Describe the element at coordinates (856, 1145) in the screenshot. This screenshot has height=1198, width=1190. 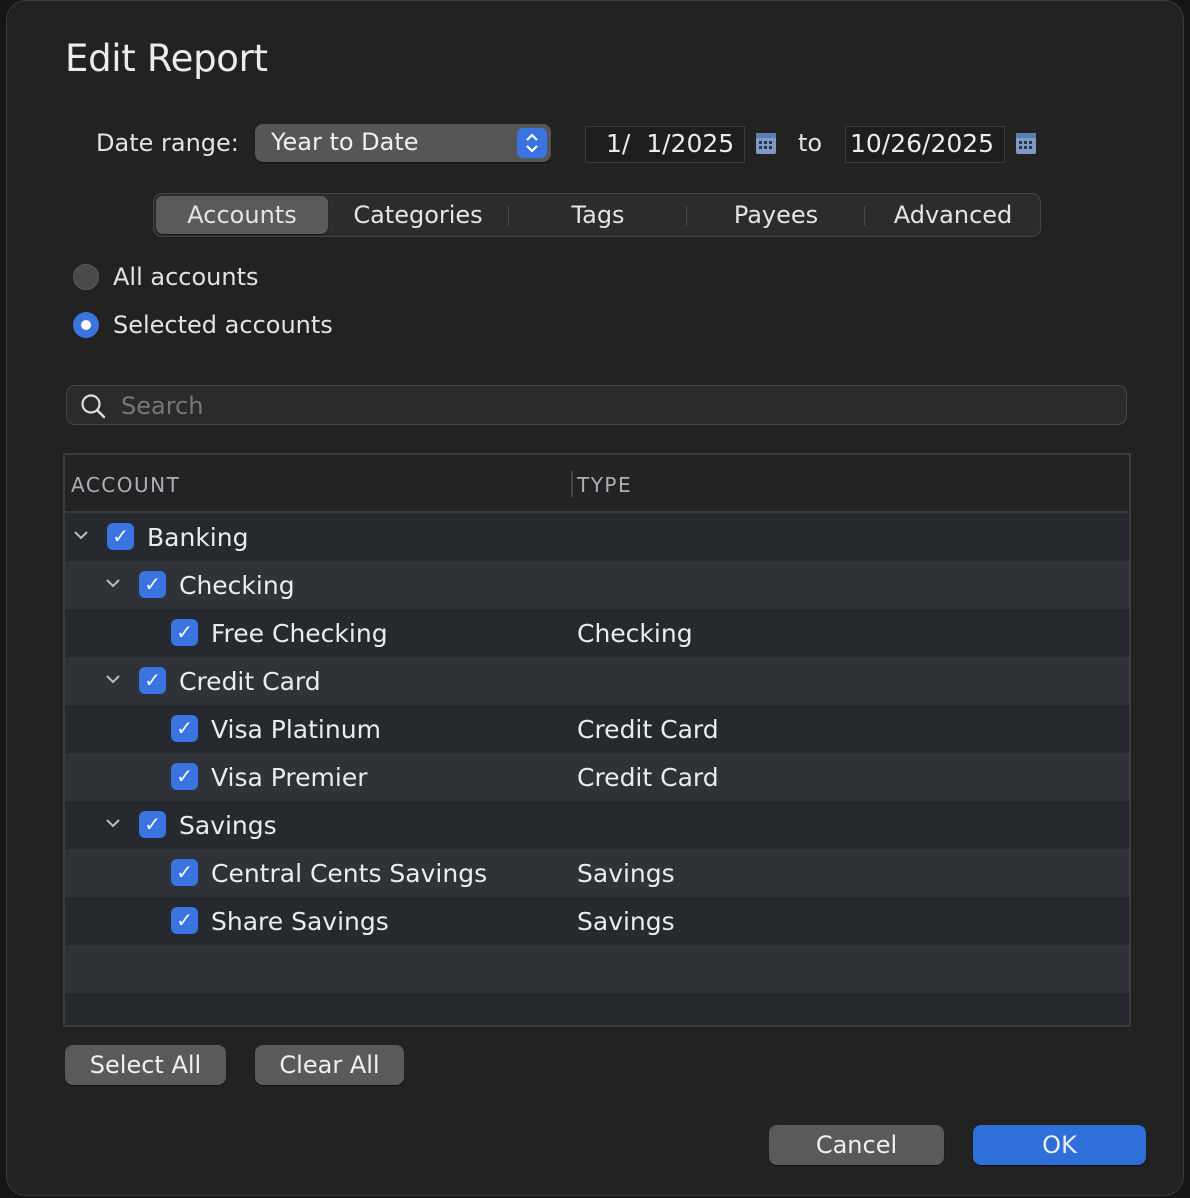
I see `cancel-button: Cancel` at that location.